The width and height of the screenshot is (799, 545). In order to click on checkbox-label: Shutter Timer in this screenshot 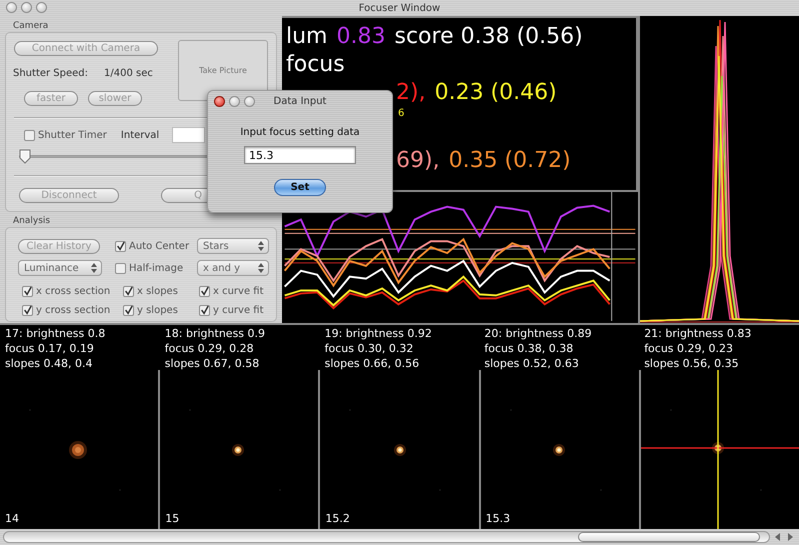, I will do `click(72, 135)`.